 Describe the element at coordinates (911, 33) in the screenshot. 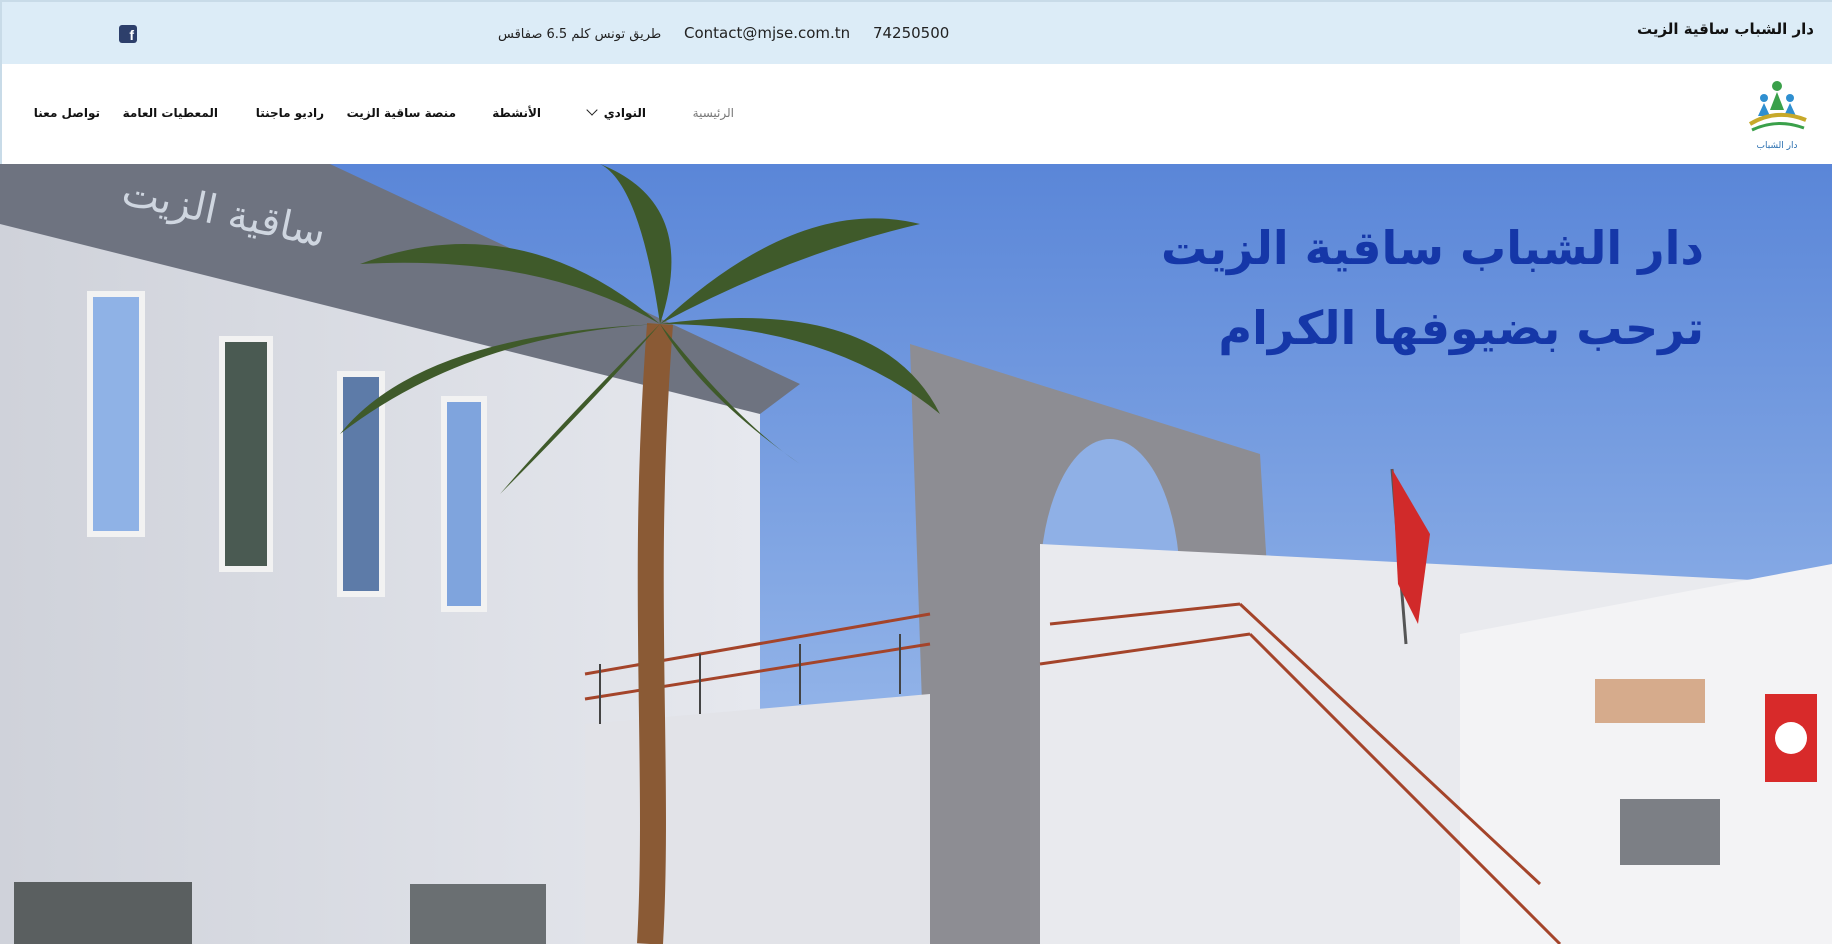

I see `phone-text: 74250500` at that location.